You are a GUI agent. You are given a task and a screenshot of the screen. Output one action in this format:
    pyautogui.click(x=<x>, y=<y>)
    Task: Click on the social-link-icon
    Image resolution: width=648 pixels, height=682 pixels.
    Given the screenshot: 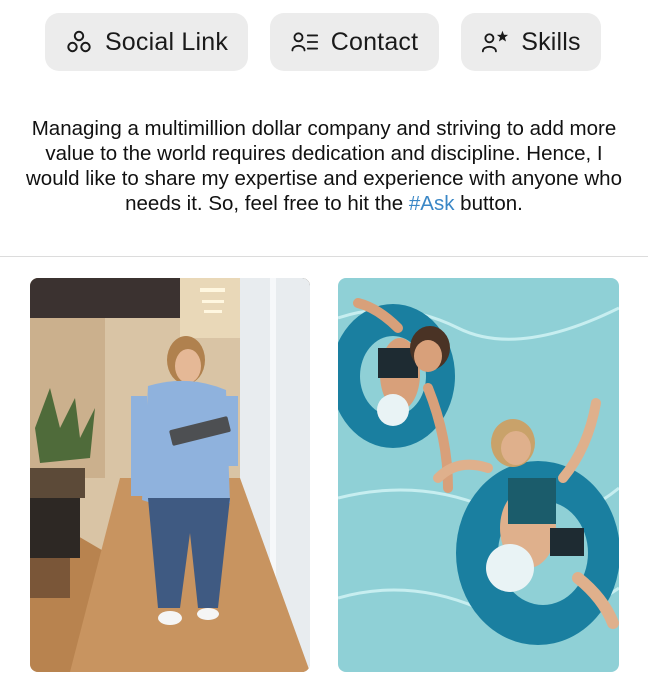 What is the action you would take?
    pyautogui.click(x=79, y=42)
    